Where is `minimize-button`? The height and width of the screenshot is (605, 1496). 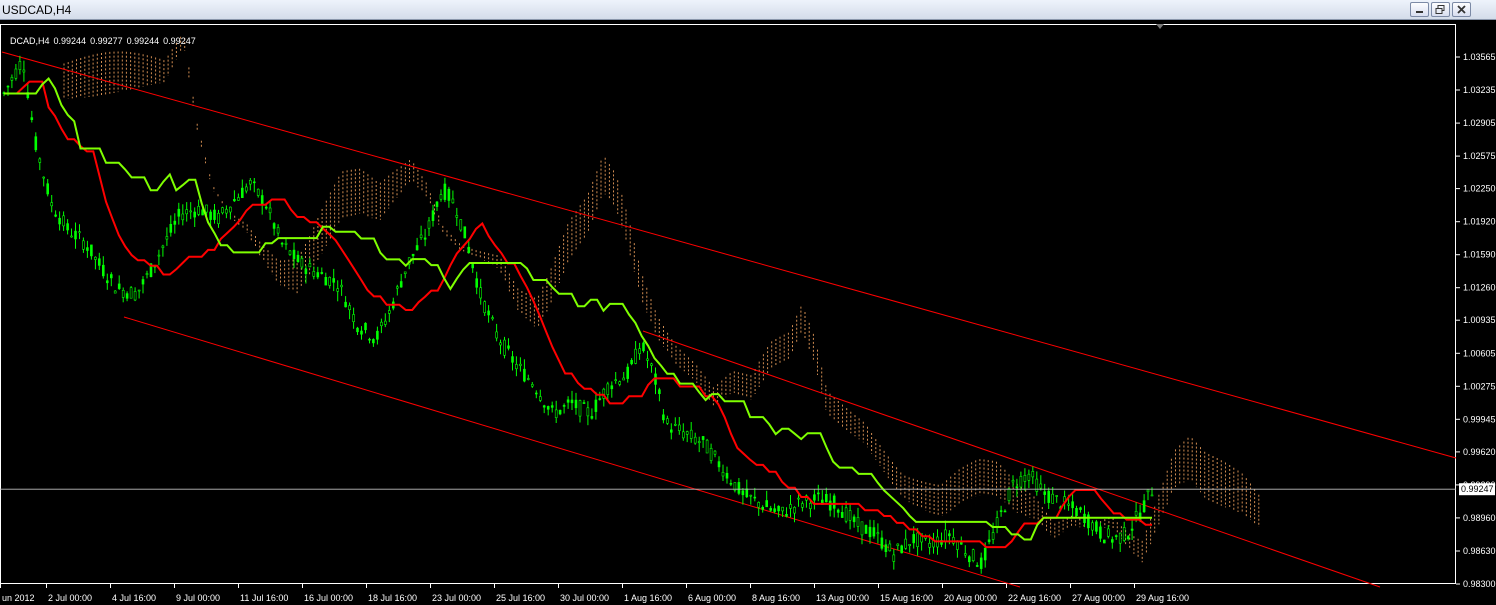
minimize-button is located at coordinates (1419, 9).